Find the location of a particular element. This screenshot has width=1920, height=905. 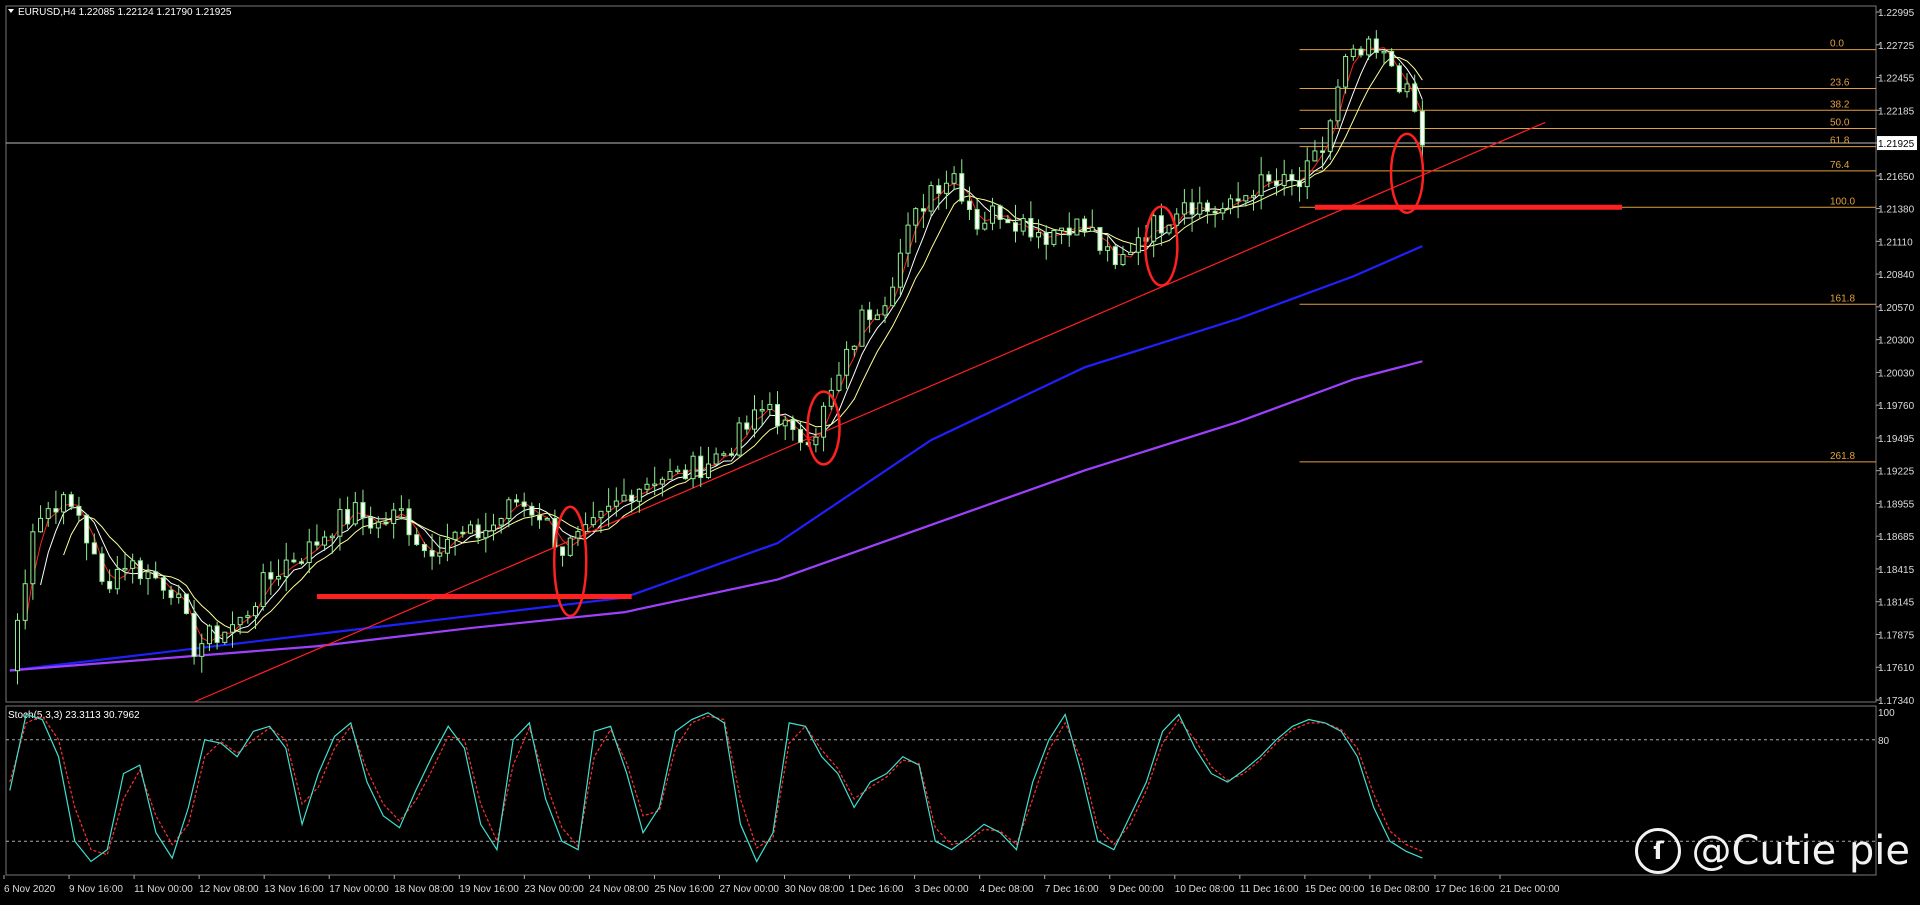

fib-level-label: 100.0 is located at coordinates (1842, 201).